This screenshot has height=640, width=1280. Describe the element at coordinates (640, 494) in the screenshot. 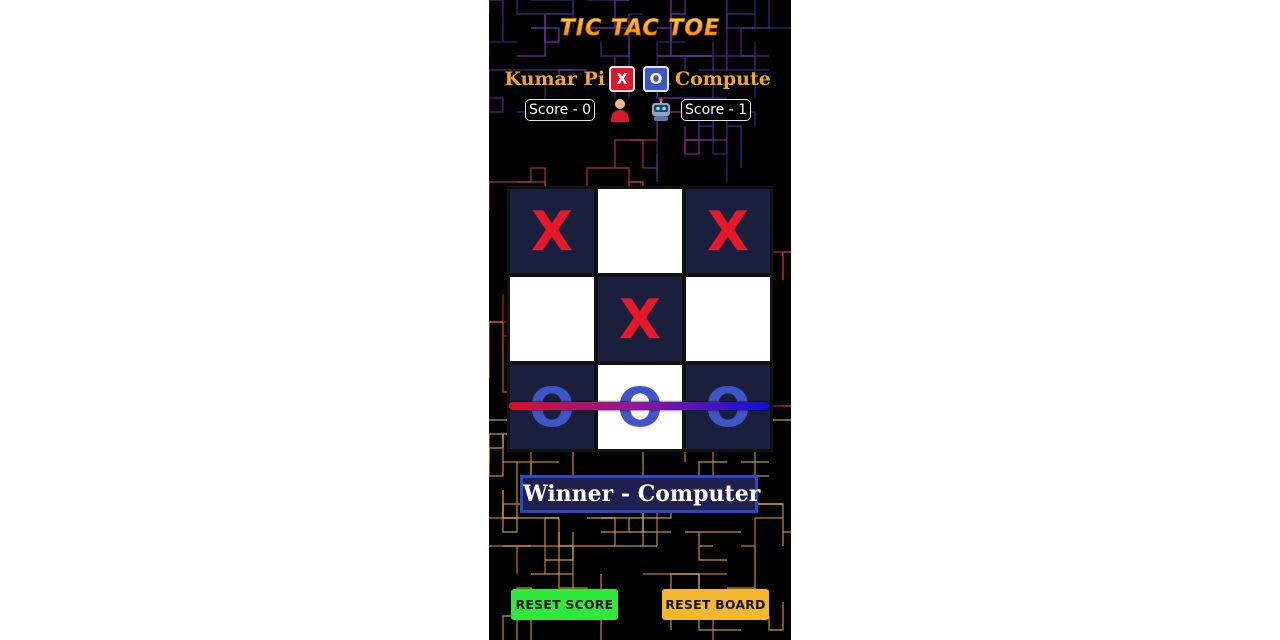

I see `winner-banner: Winner - Computer` at that location.